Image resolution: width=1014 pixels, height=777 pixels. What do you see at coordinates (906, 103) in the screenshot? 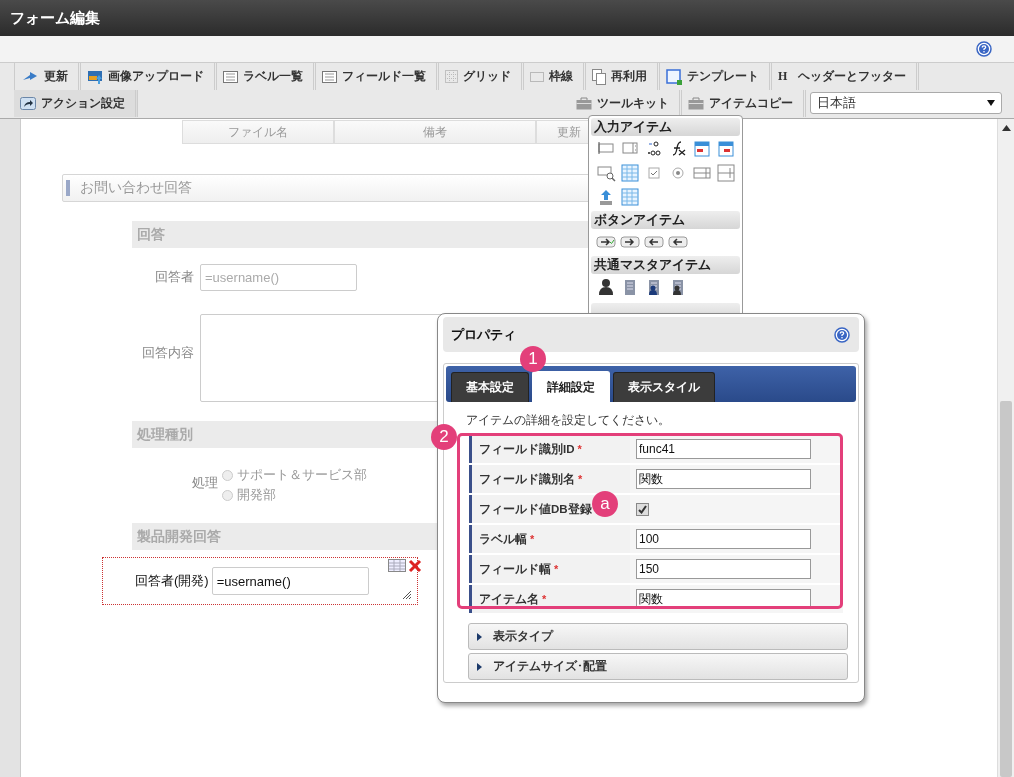
I see `language-select: 日本語` at bounding box center [906, 103].